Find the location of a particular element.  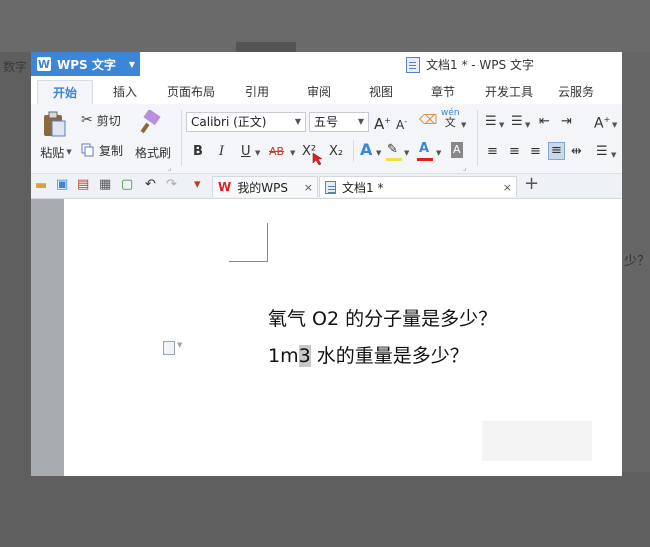

italic-button: I is located at coordinates (221, 152).